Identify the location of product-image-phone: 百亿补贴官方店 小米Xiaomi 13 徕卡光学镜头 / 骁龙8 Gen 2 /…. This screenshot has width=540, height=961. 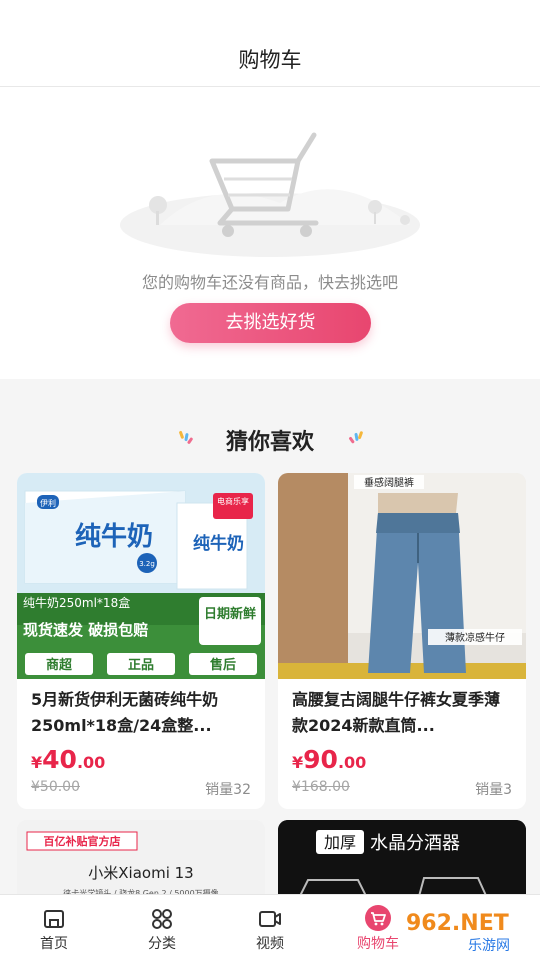
(141, 860).